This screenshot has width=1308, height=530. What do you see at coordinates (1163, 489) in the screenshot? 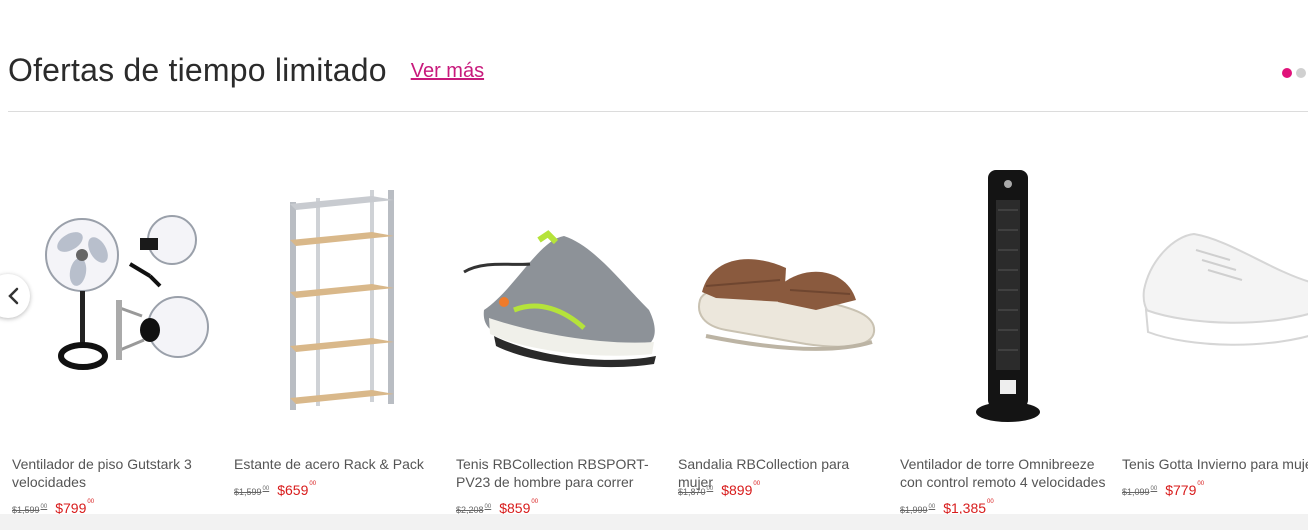
I see `product-prices: $1,09900 $77900` at bounding box center [1163, 489].